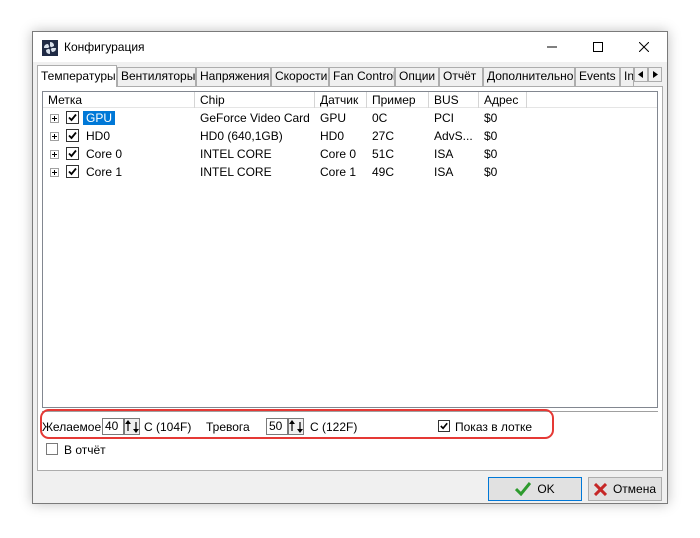 Image resolution: width=700 pixels, height=538 pixels. Describe the element at coordinates (50, 48) in the screenshot. I see `fan-app-icon` at that location.